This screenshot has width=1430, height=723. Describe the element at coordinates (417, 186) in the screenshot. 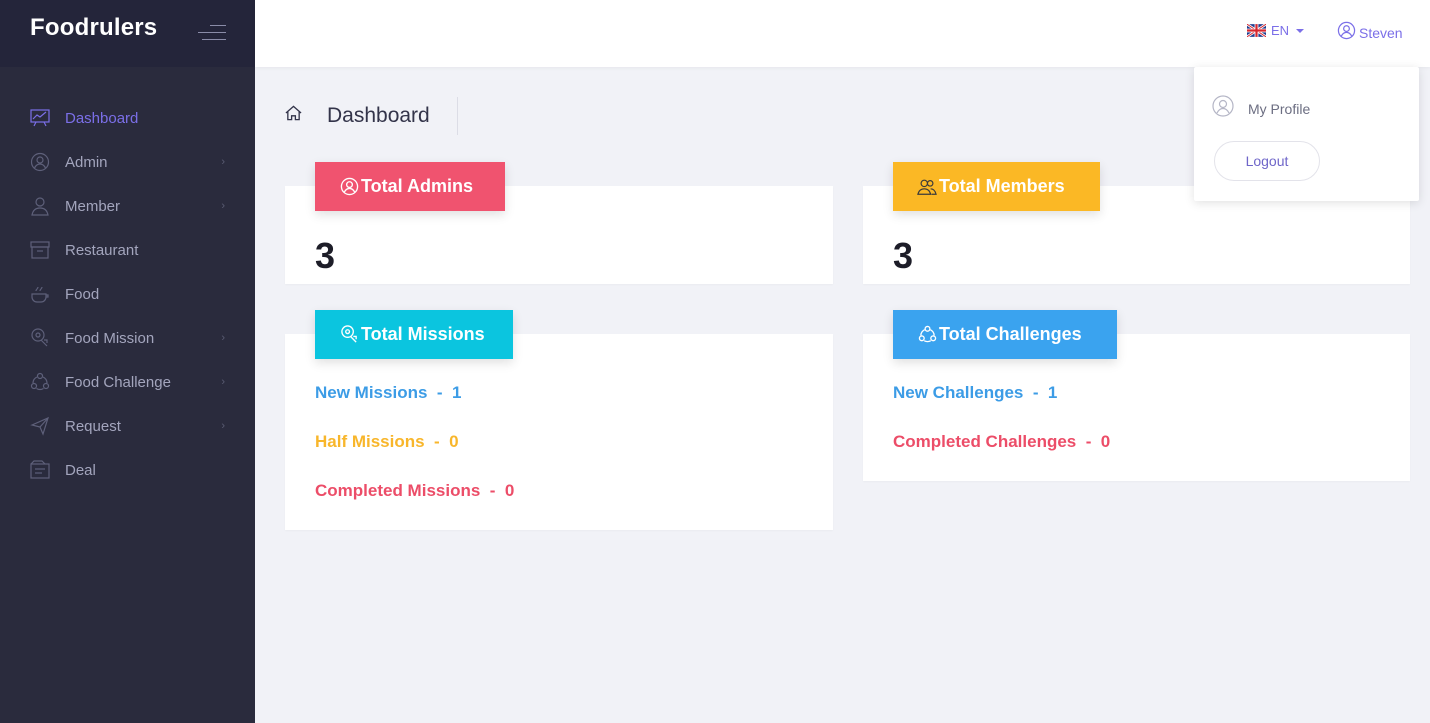

I see `total-admins-title: Total Admins` at that location.